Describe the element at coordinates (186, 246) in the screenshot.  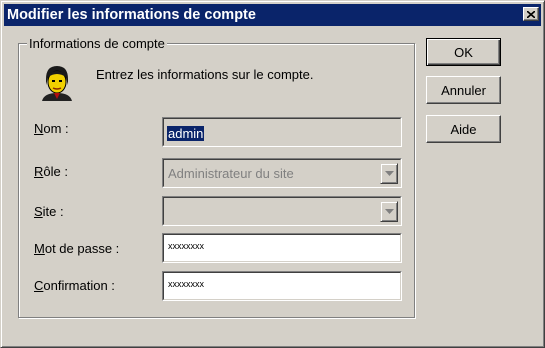
I see `password-value: xxxxxxxx` at that location.